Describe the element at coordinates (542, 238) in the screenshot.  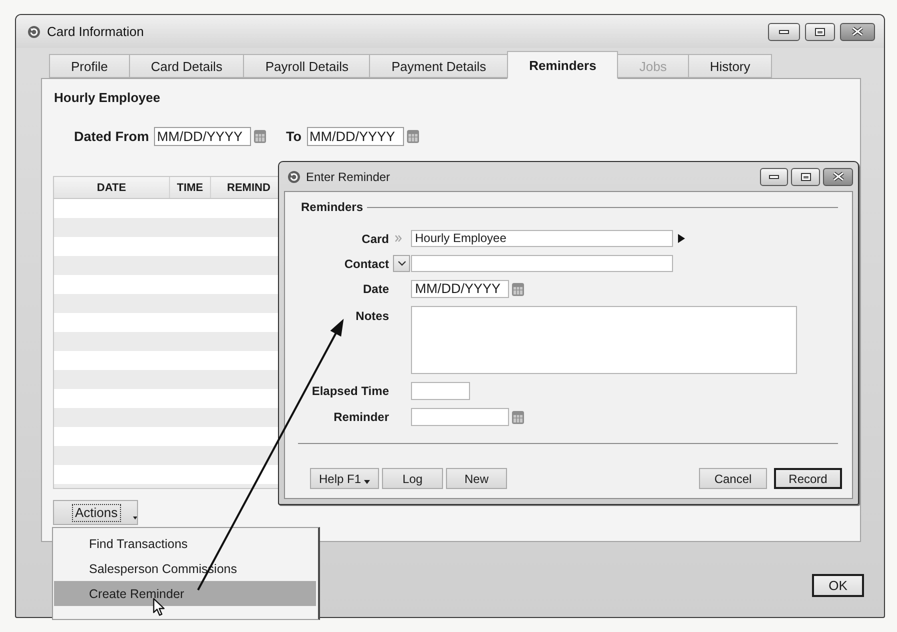
I see `card-field: Hourly Employee` at that location.